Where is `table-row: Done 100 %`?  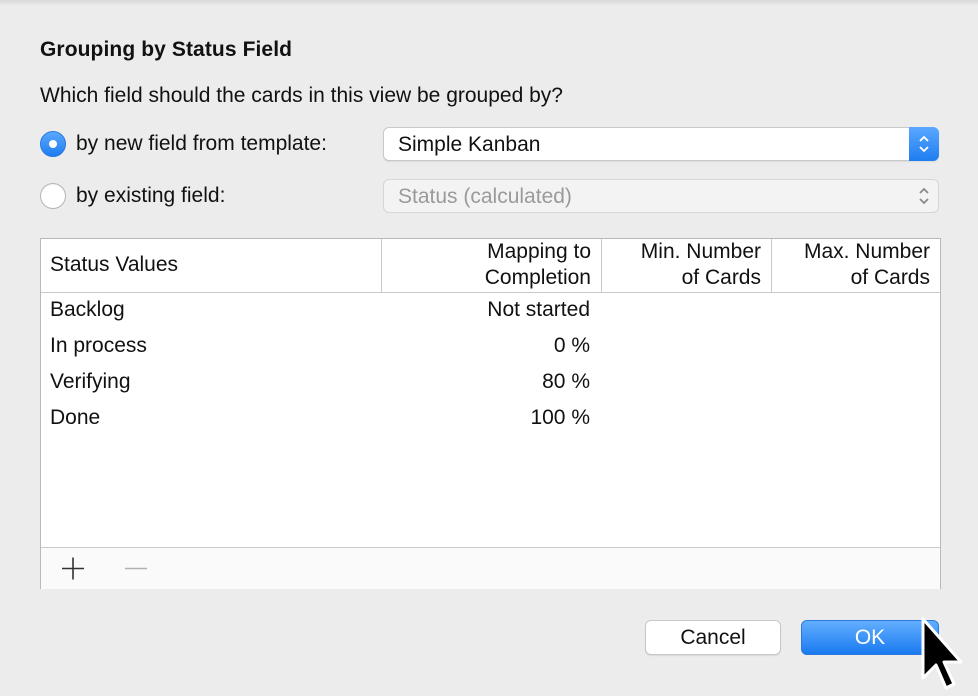
table-row: Done 100 % is located at coordinates (490, 419).